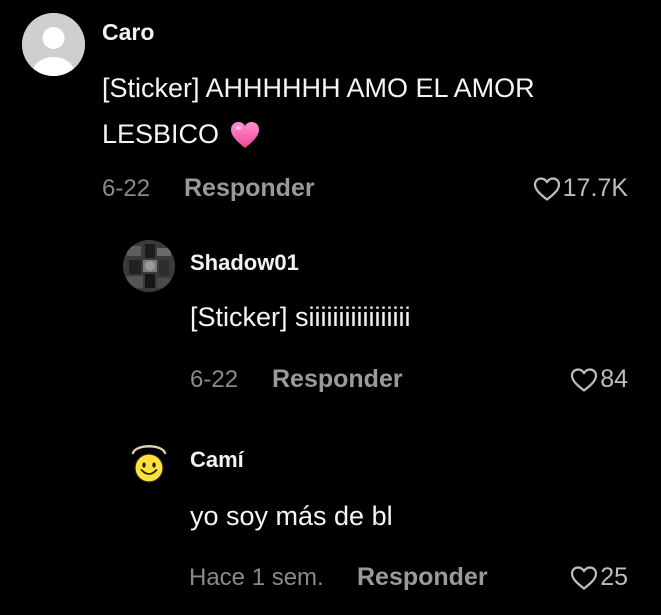 This screenshot has width=661, height=615. What do you see at coordinates (245, 136) in the screenshot?
I see `pink-heart-emoji-icon` at bounding box center [245, 136].